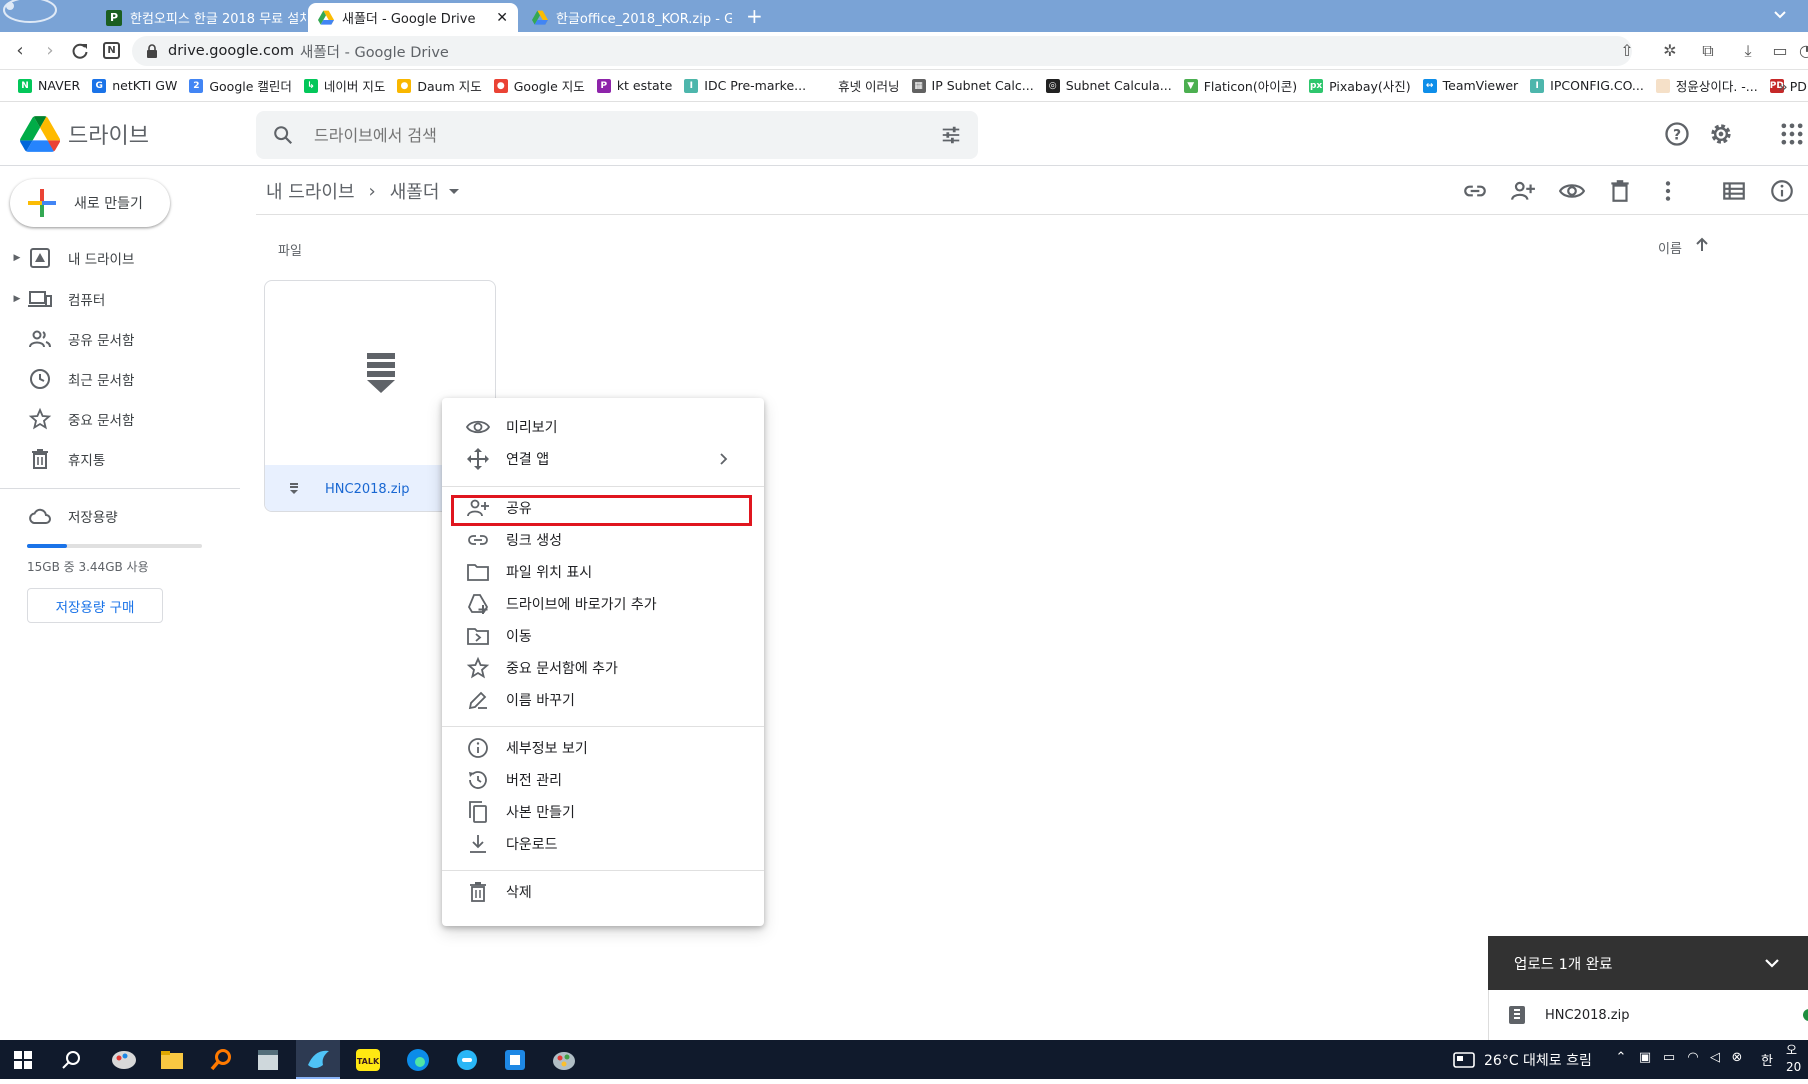 Image resolution: width=1808 pixels, height=1084 pixels. Describe the element at coordinates (1668, 191) in the screenshot. I see `more-actions-icon` at that location.